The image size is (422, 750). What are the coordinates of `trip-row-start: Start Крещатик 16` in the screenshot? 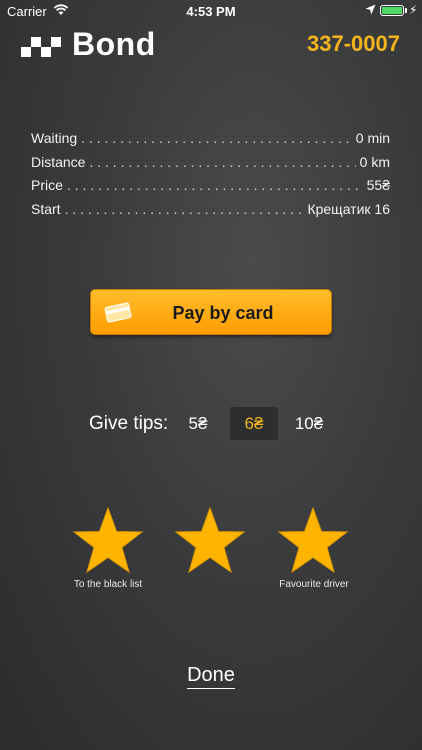 It's located at (210, 213).